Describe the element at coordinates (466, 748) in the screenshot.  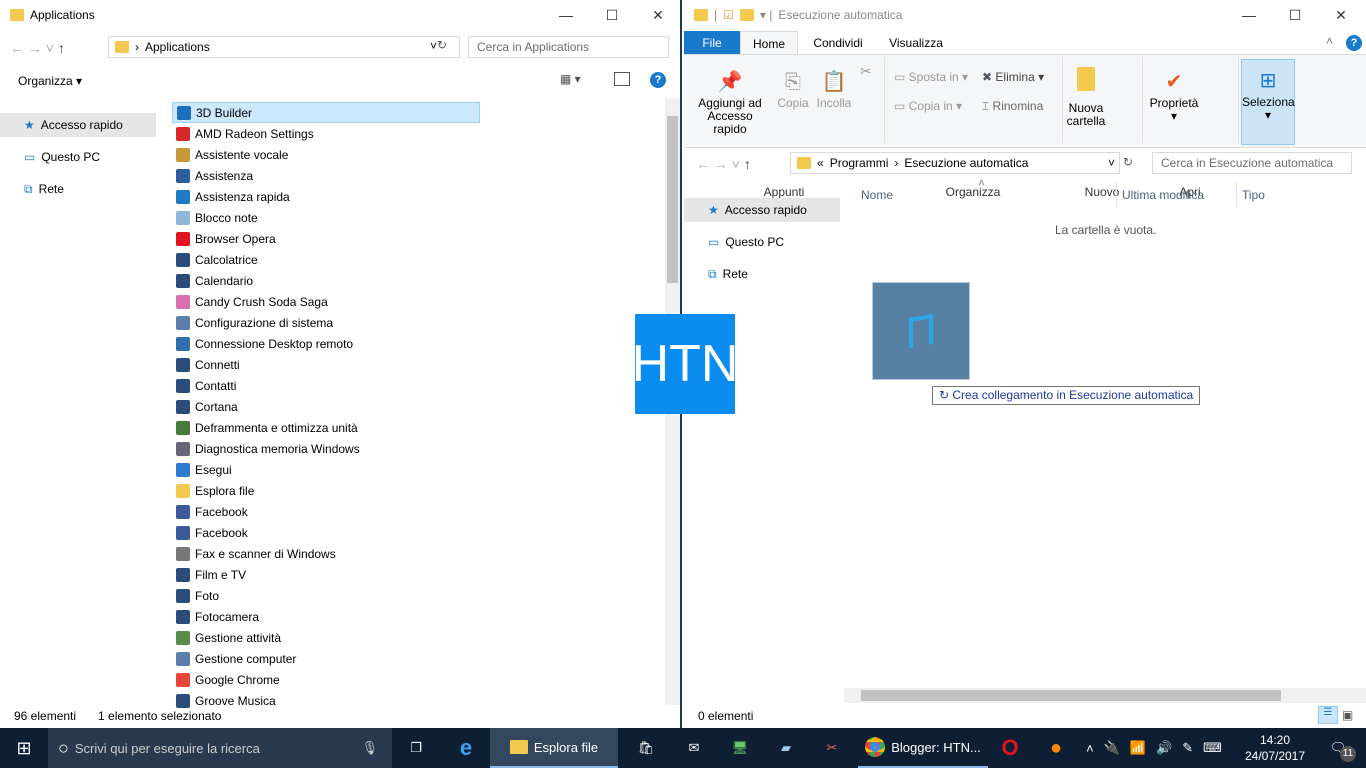
I see `edge-icon: e` at that location.